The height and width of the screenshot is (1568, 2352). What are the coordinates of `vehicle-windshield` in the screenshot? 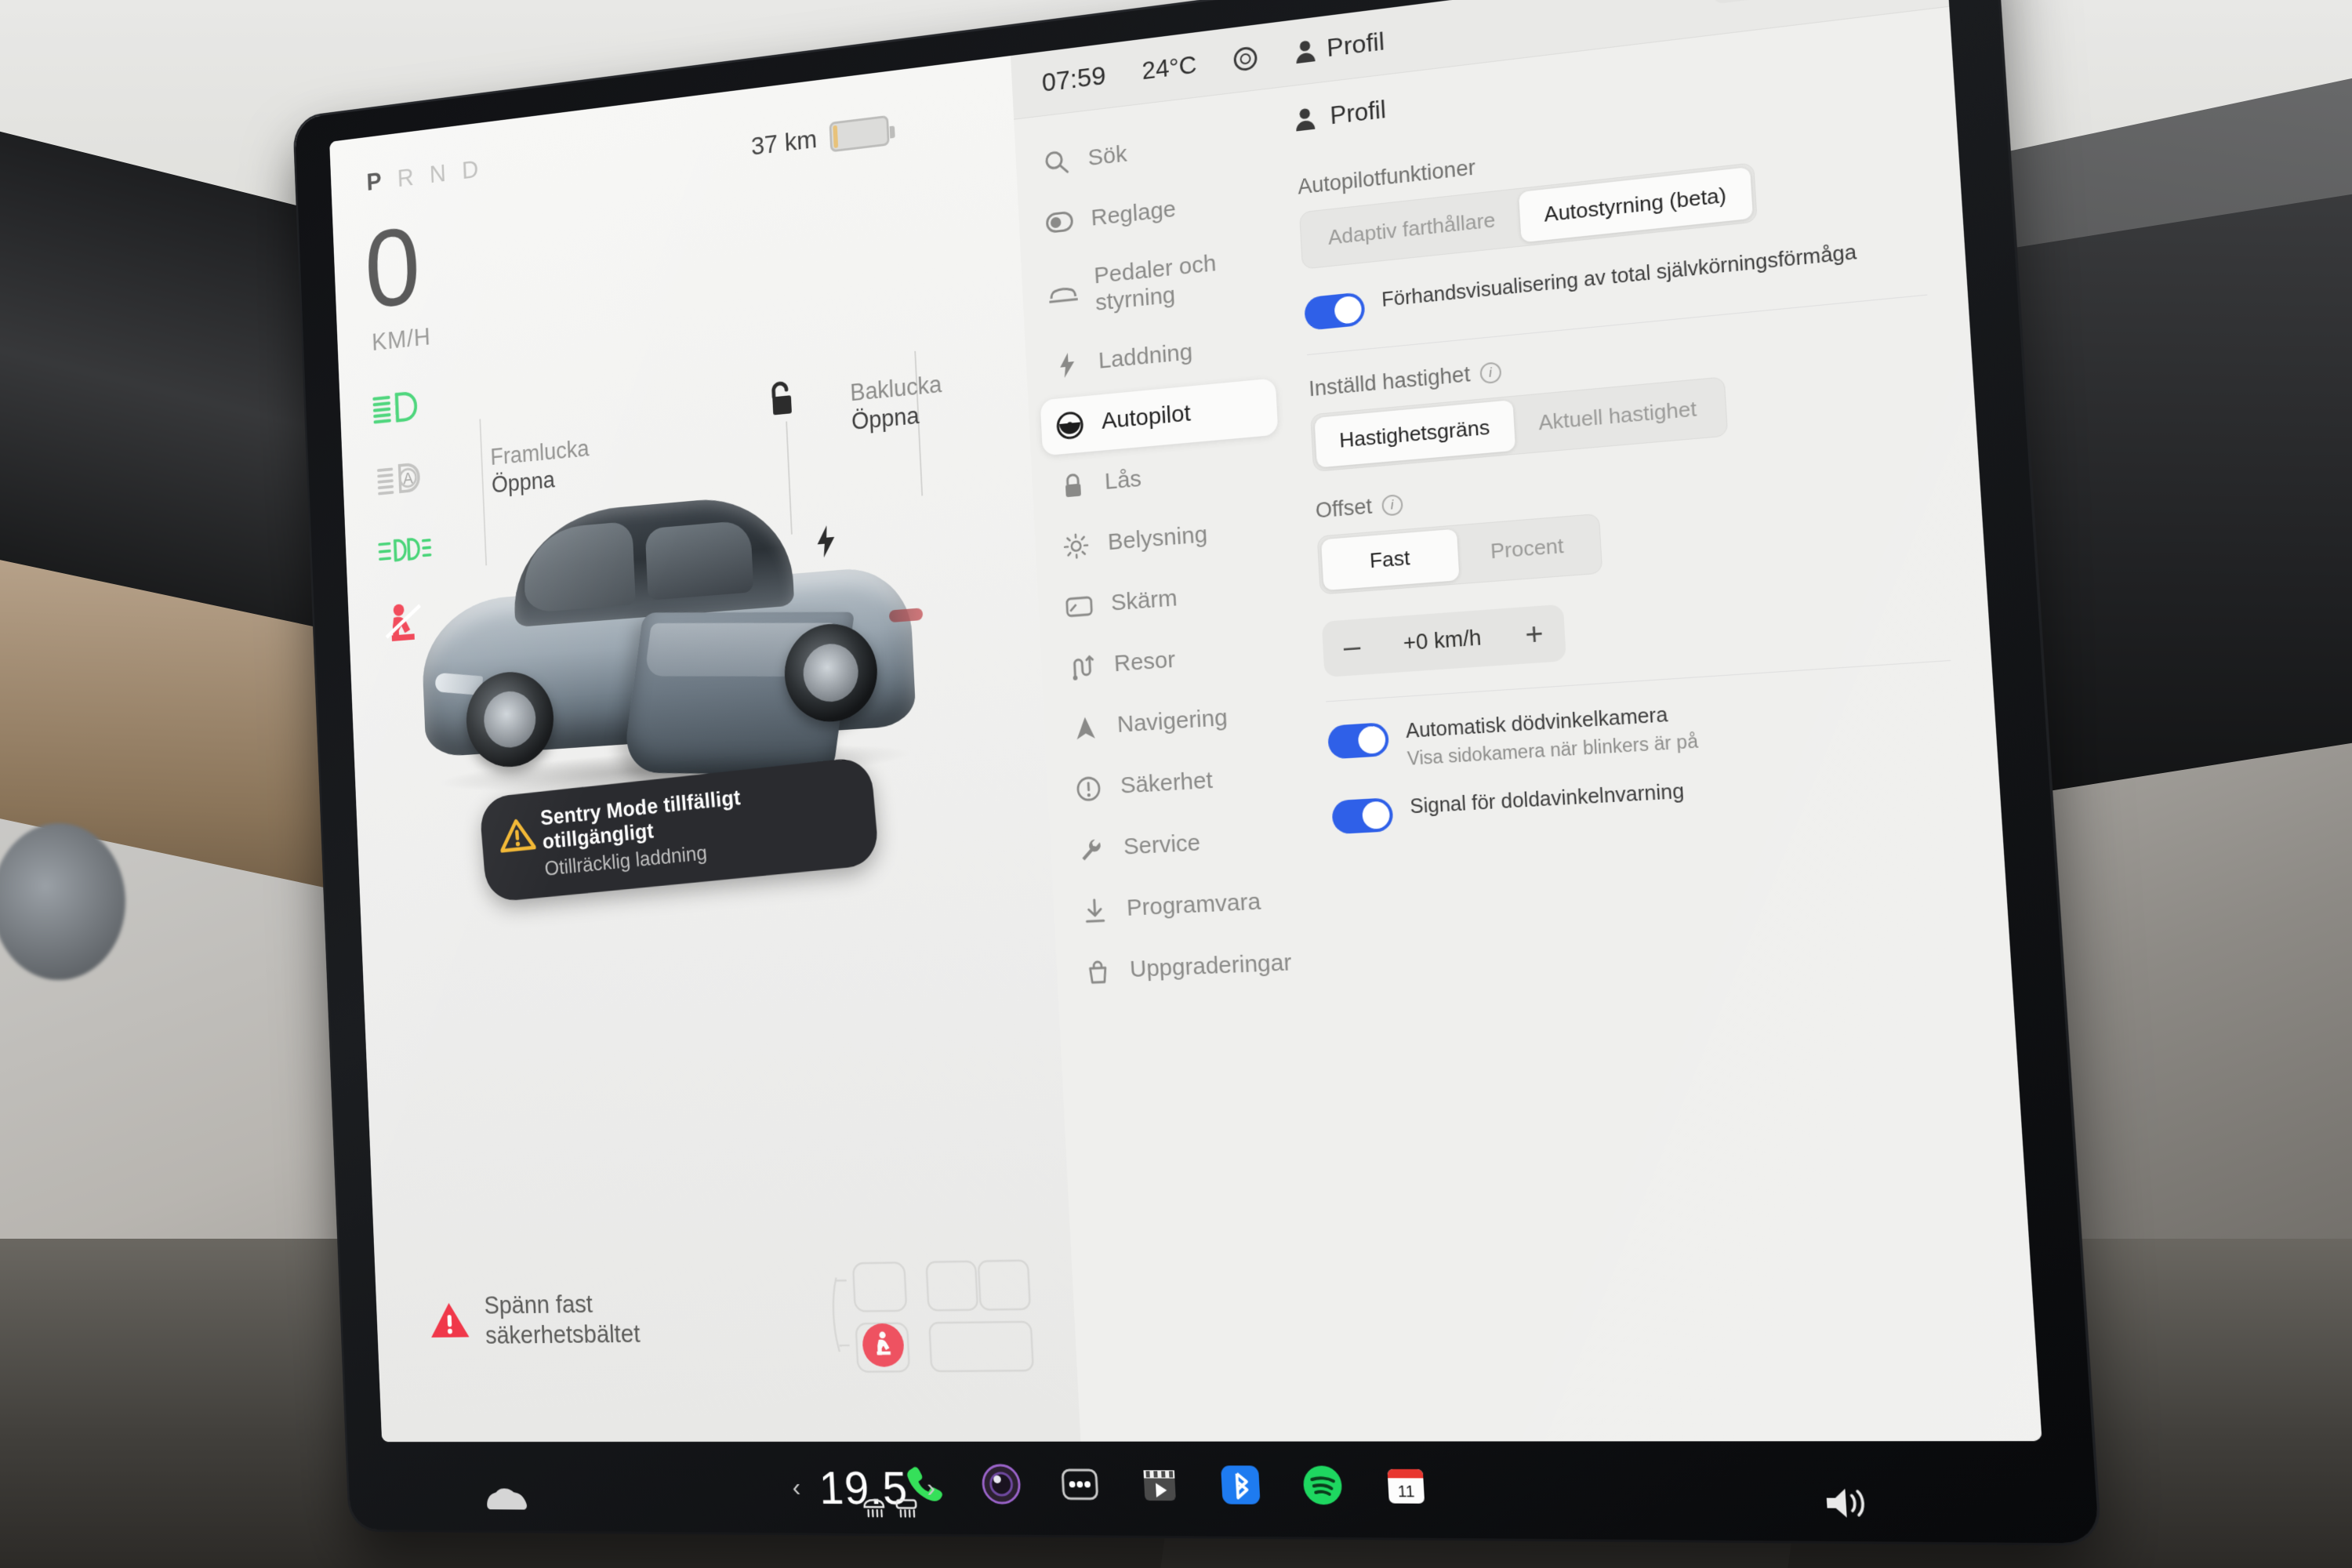 It's located at (578, 567).